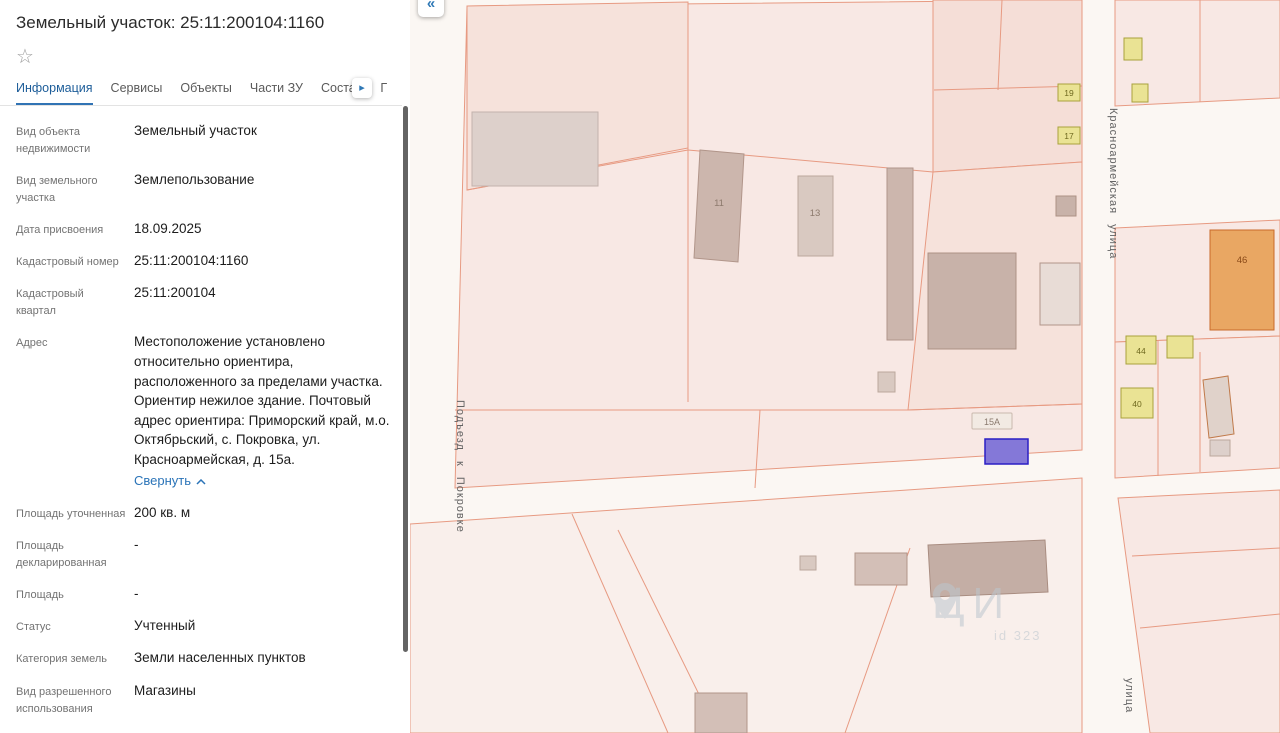 This screenshot has width=1280, height=733. Describe the element at coordinates (431, 8) in the screenshot. I see `panel-collapse-icon: «` at that location.